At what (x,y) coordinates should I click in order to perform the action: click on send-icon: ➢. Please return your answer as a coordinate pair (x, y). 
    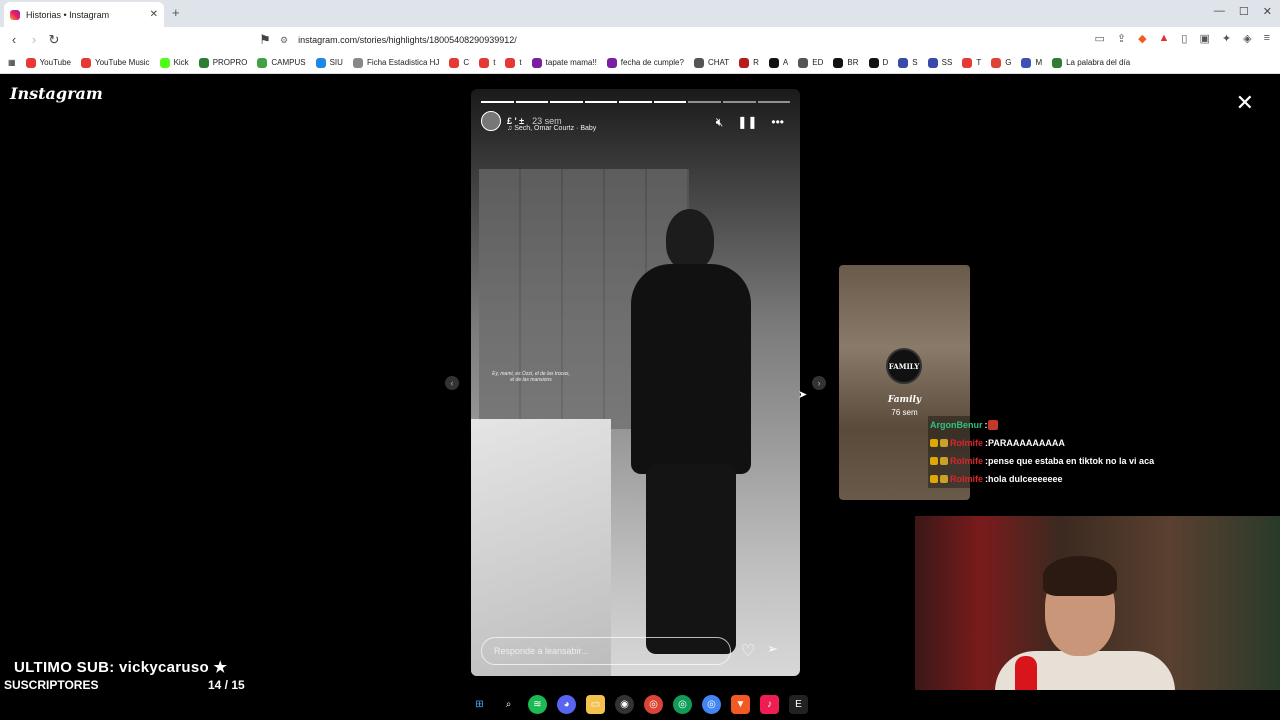
    Looking at the image, I should click on (772, 649).